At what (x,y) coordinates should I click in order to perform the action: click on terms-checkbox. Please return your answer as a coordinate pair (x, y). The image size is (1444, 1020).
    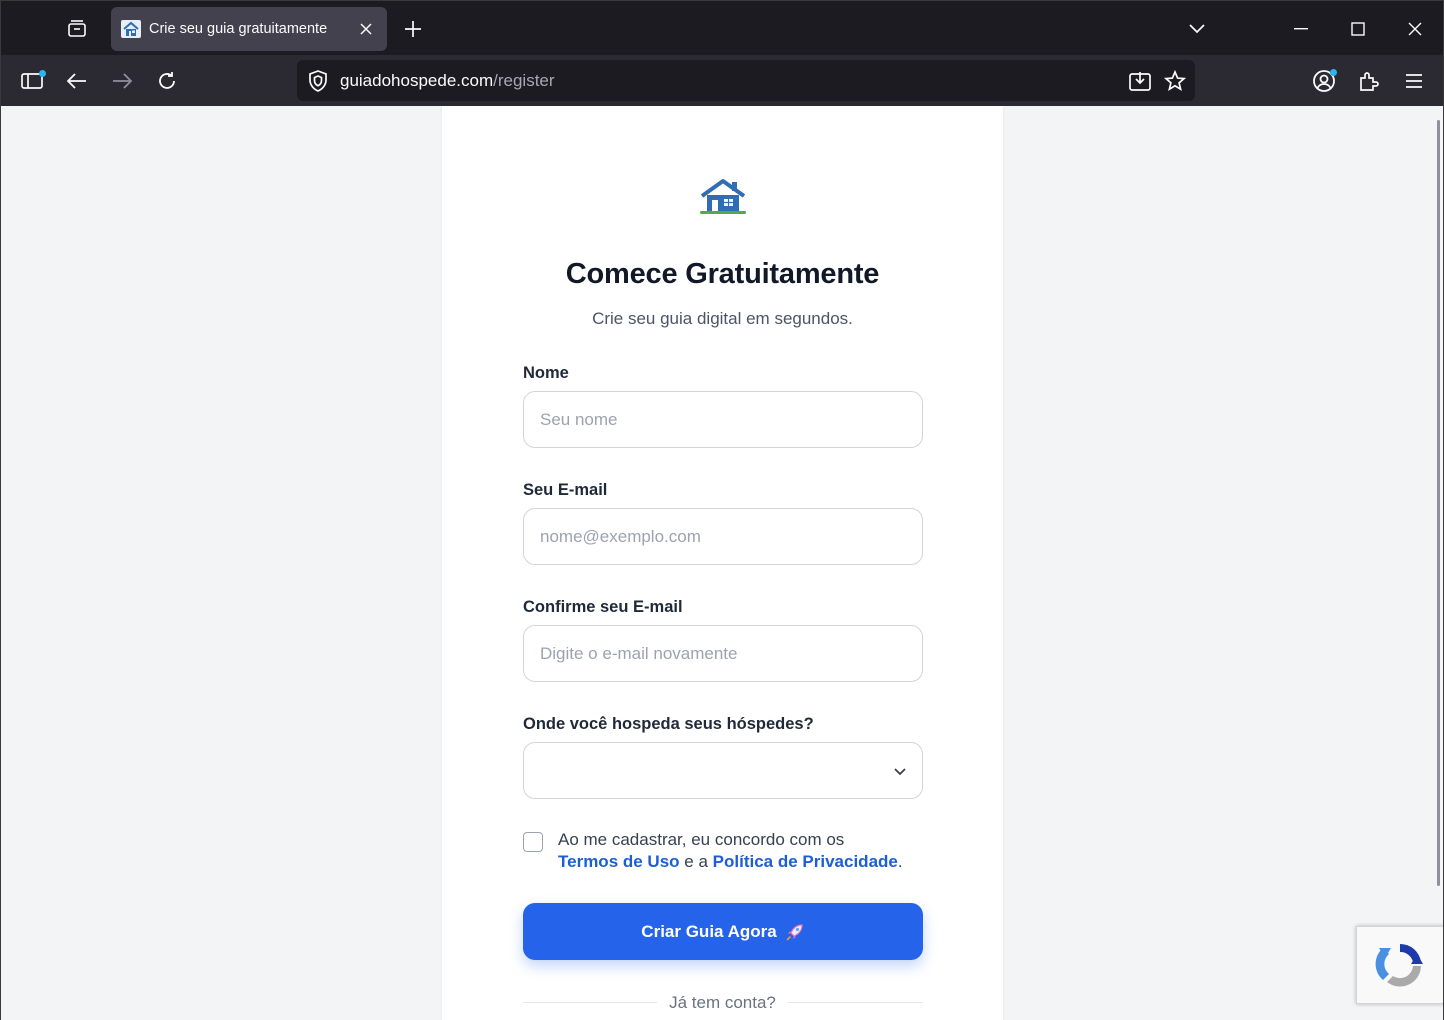
    Looking at the image, I should click on (533, 842).